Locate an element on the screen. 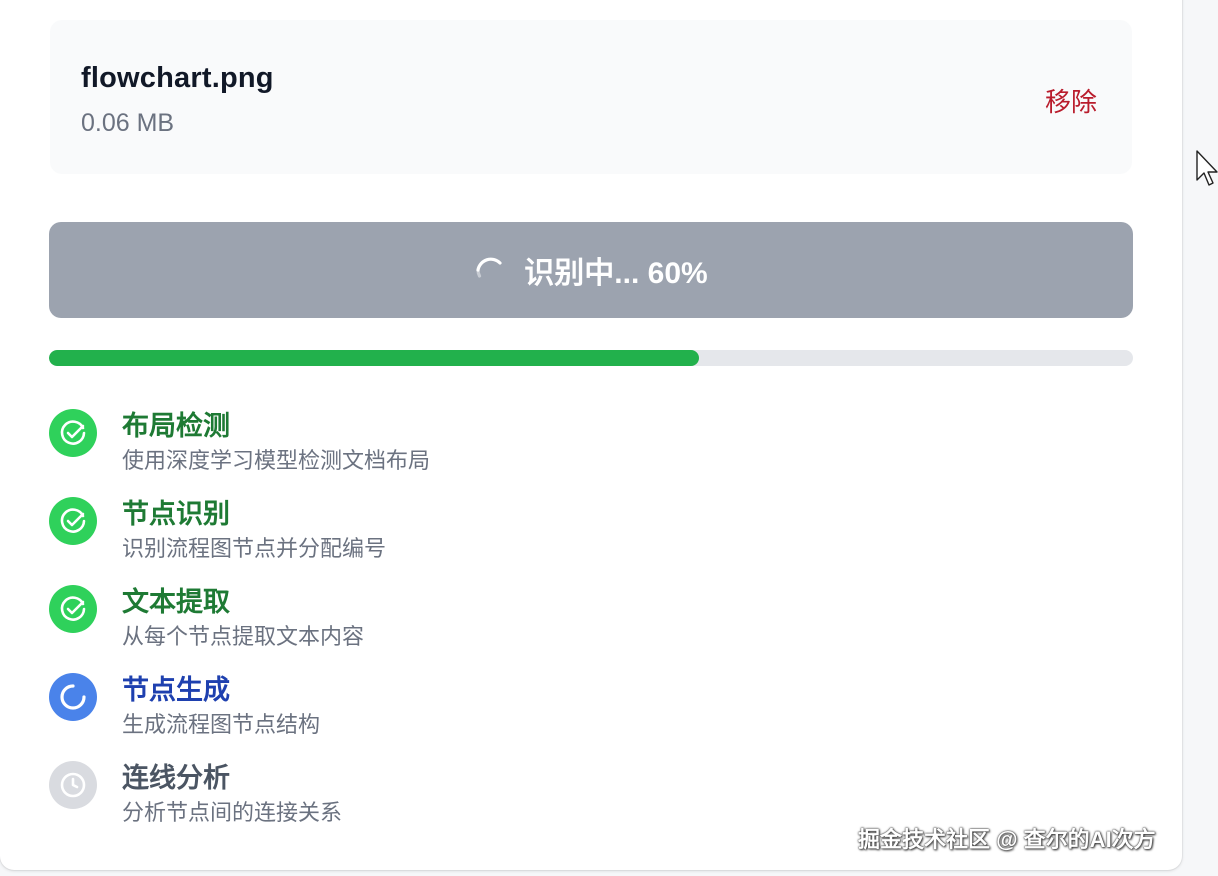 The height and width of the screenshot is (876, 1218). step-item-text-extraction: 文本提取 从每个节点提取文本内容 is located at coordinates (591, 620).